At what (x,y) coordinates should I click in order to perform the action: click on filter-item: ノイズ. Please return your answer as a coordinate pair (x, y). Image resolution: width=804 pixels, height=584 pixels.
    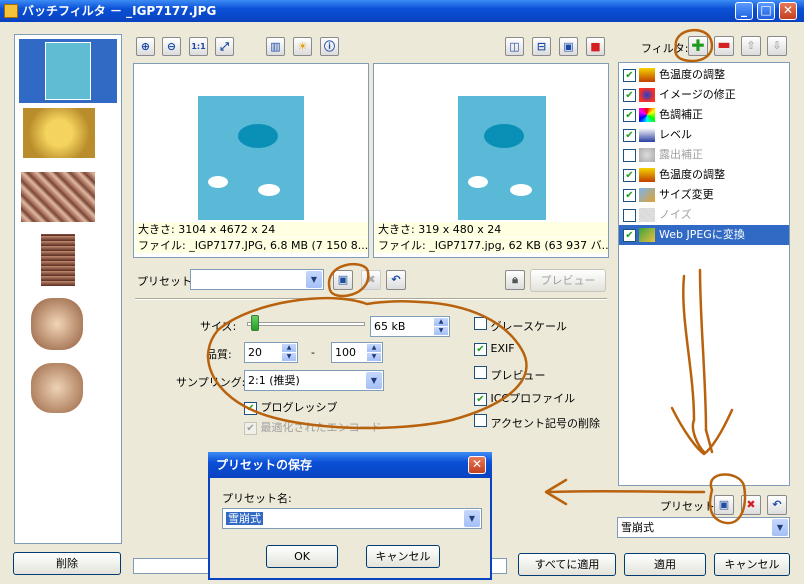
    Looking at the image, I should click on (704, 215).